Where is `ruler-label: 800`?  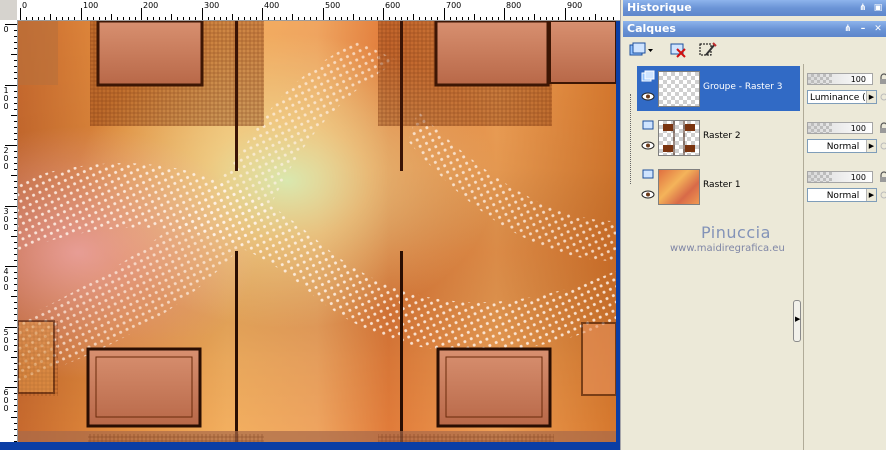 ruler-label: 800 is located at coordinates (514, 5).